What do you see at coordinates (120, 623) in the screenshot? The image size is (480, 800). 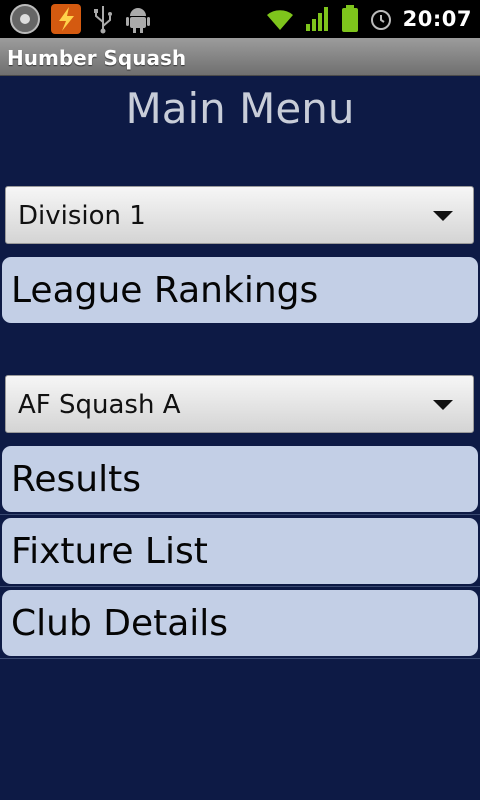 I see `club-details-label: Club Details` at bounding box center [120, 623].